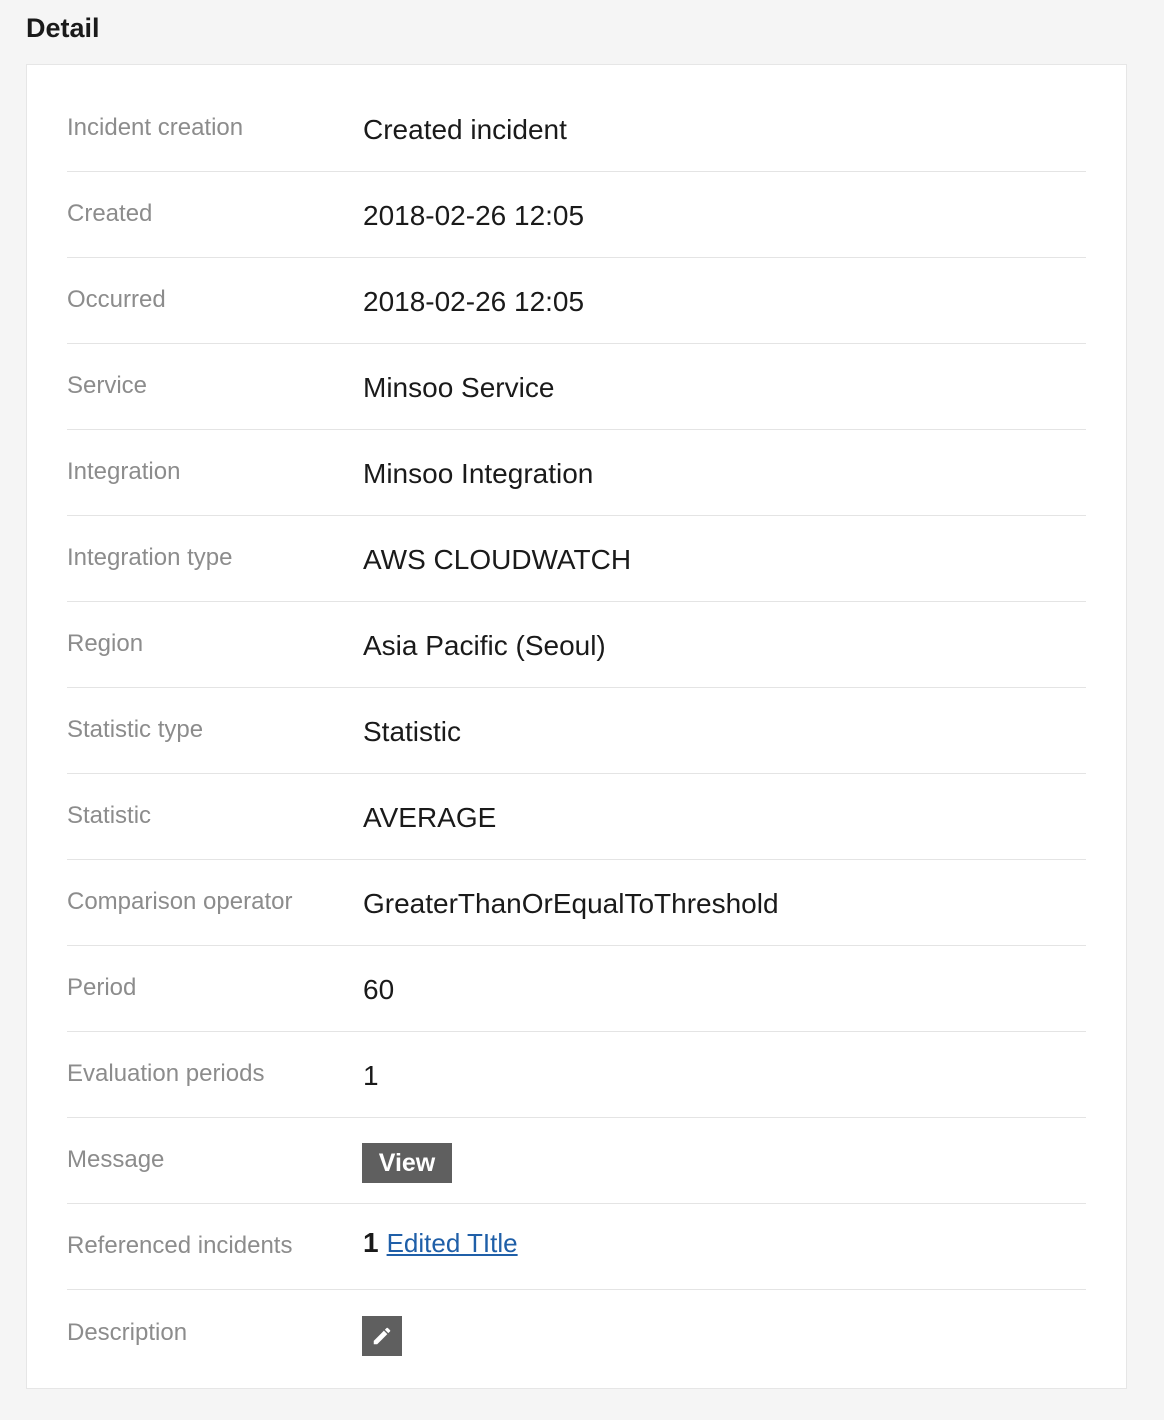 This screenshot has width=1164, height=1420. What do you see at coordinates (484, 645) in the screenshot?
I see `region-value: Asia Pacific (Seoul)` at bounding box center [484, 645].